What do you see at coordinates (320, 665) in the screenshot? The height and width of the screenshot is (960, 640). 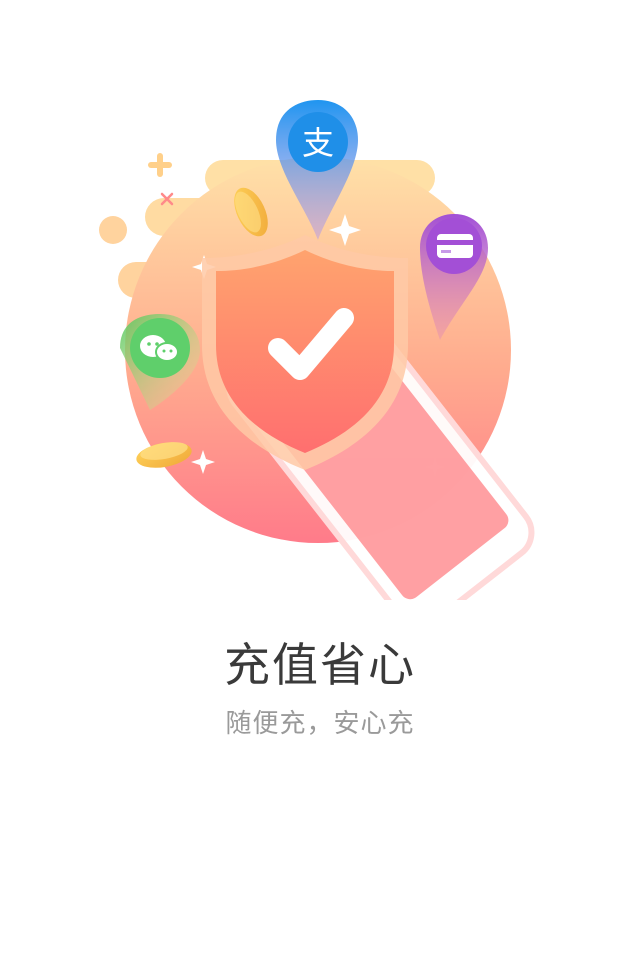 I see `page-title: 充值省心` at bounding box center [320, 665].